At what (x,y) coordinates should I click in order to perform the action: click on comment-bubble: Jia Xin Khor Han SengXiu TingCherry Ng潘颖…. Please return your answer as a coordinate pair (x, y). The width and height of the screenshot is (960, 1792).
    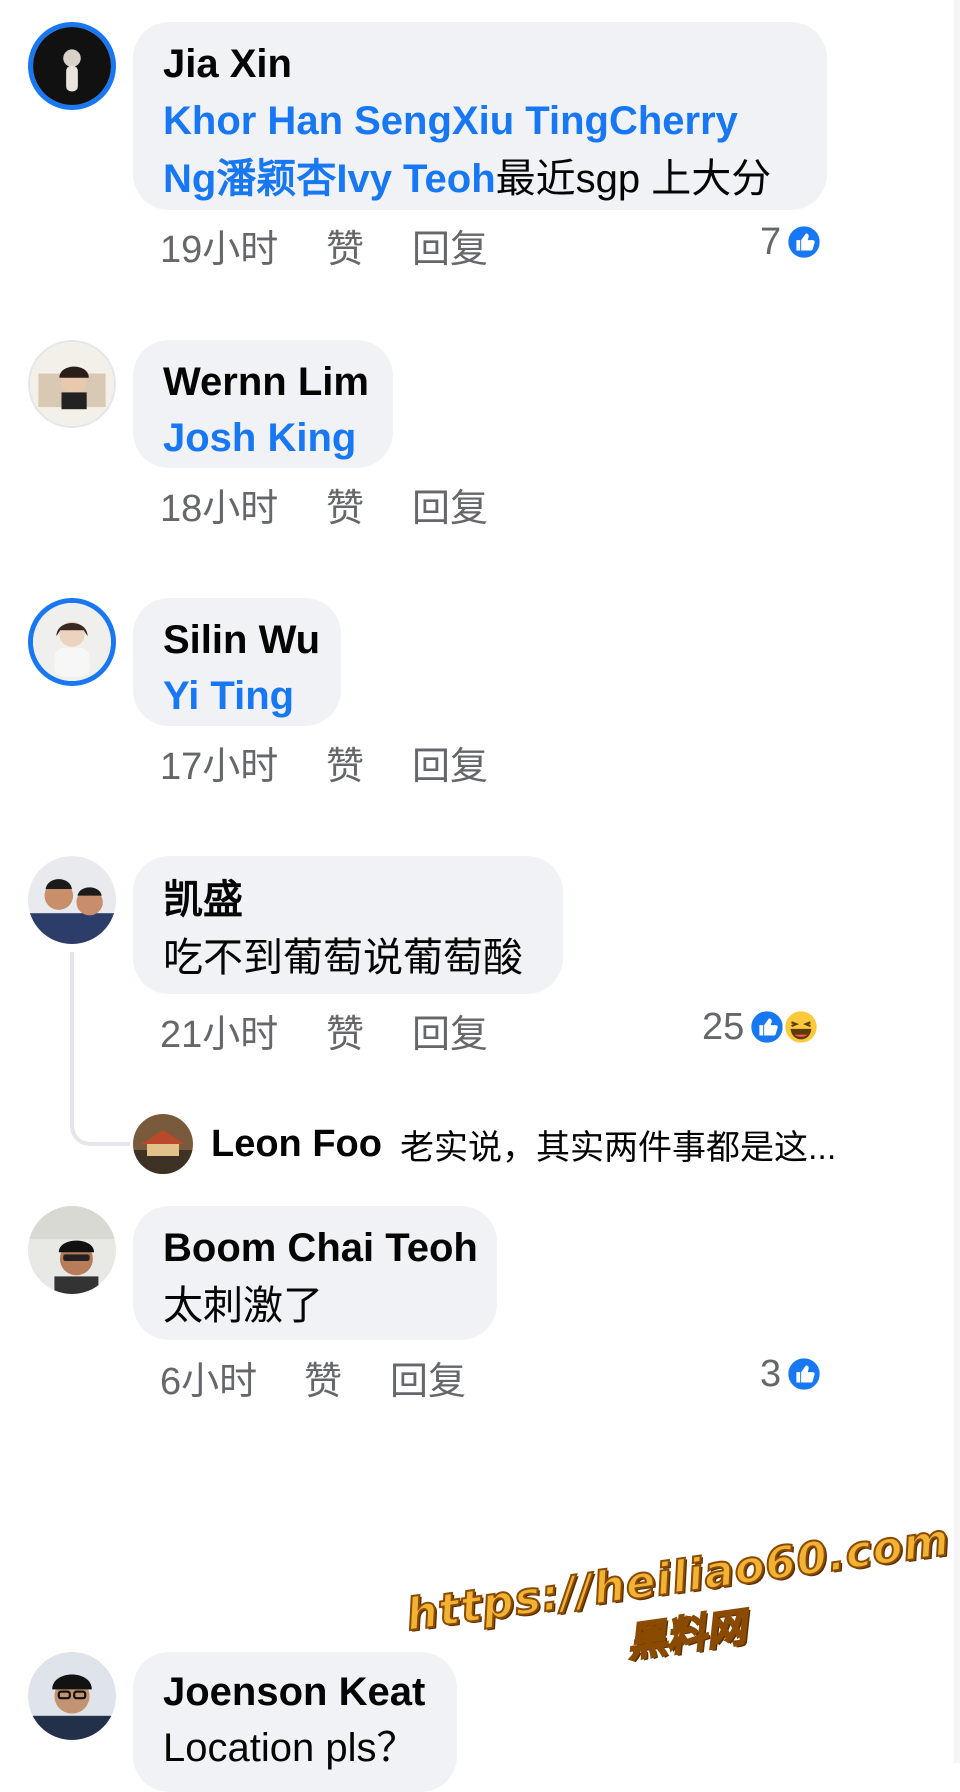
    Looking at the image, I should click on (480, 116).